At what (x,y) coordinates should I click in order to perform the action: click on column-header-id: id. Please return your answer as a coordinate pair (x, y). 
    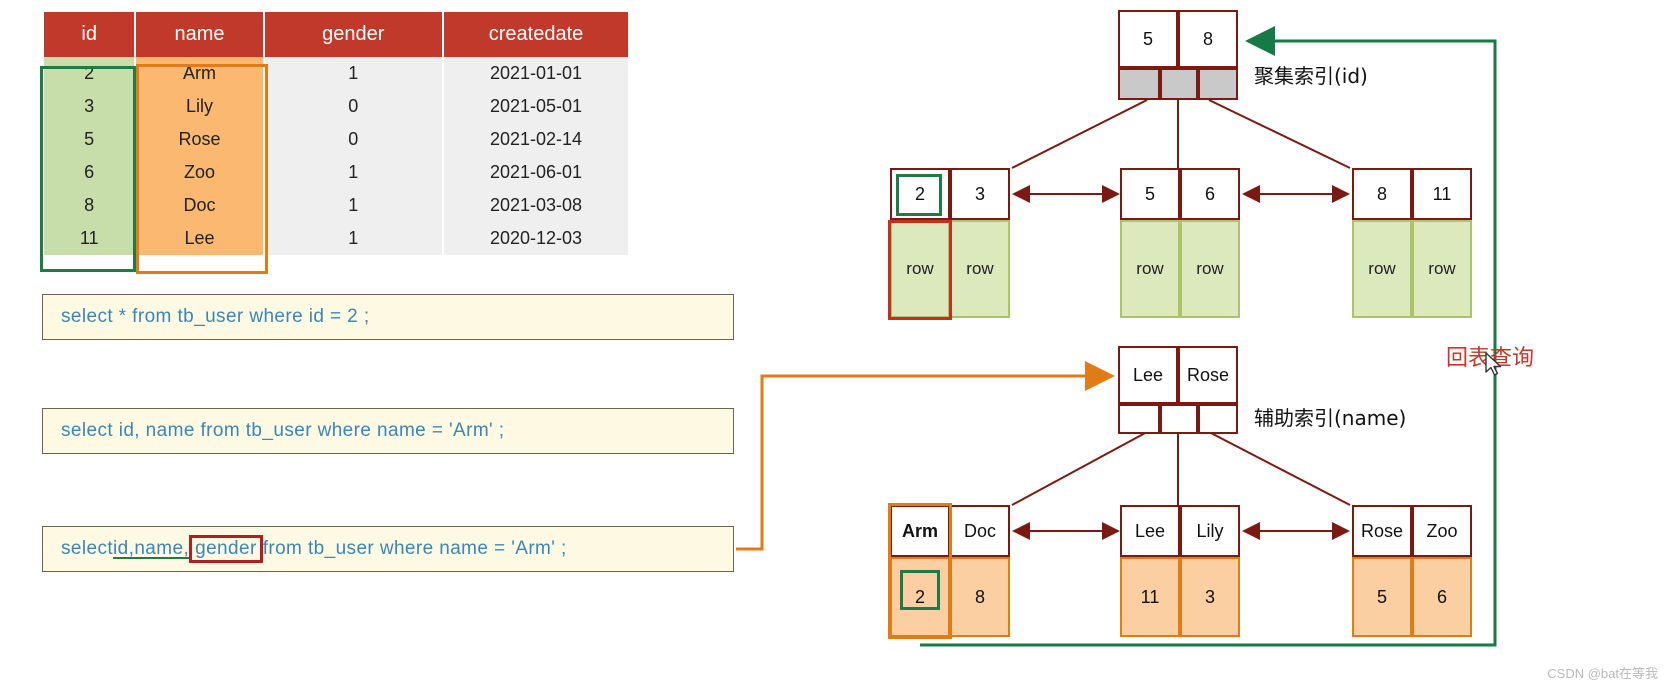
    Looking at the image, I should click on (89, 34).